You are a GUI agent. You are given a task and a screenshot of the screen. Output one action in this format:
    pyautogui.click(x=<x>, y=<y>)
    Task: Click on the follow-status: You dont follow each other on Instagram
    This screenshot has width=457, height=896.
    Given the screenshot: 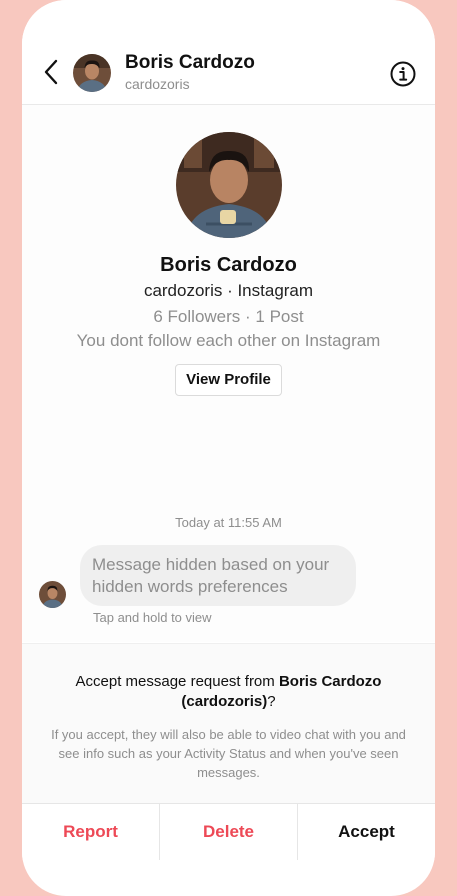 What is the action you would take?
    pyautogui.click(x=228, y=340)
    